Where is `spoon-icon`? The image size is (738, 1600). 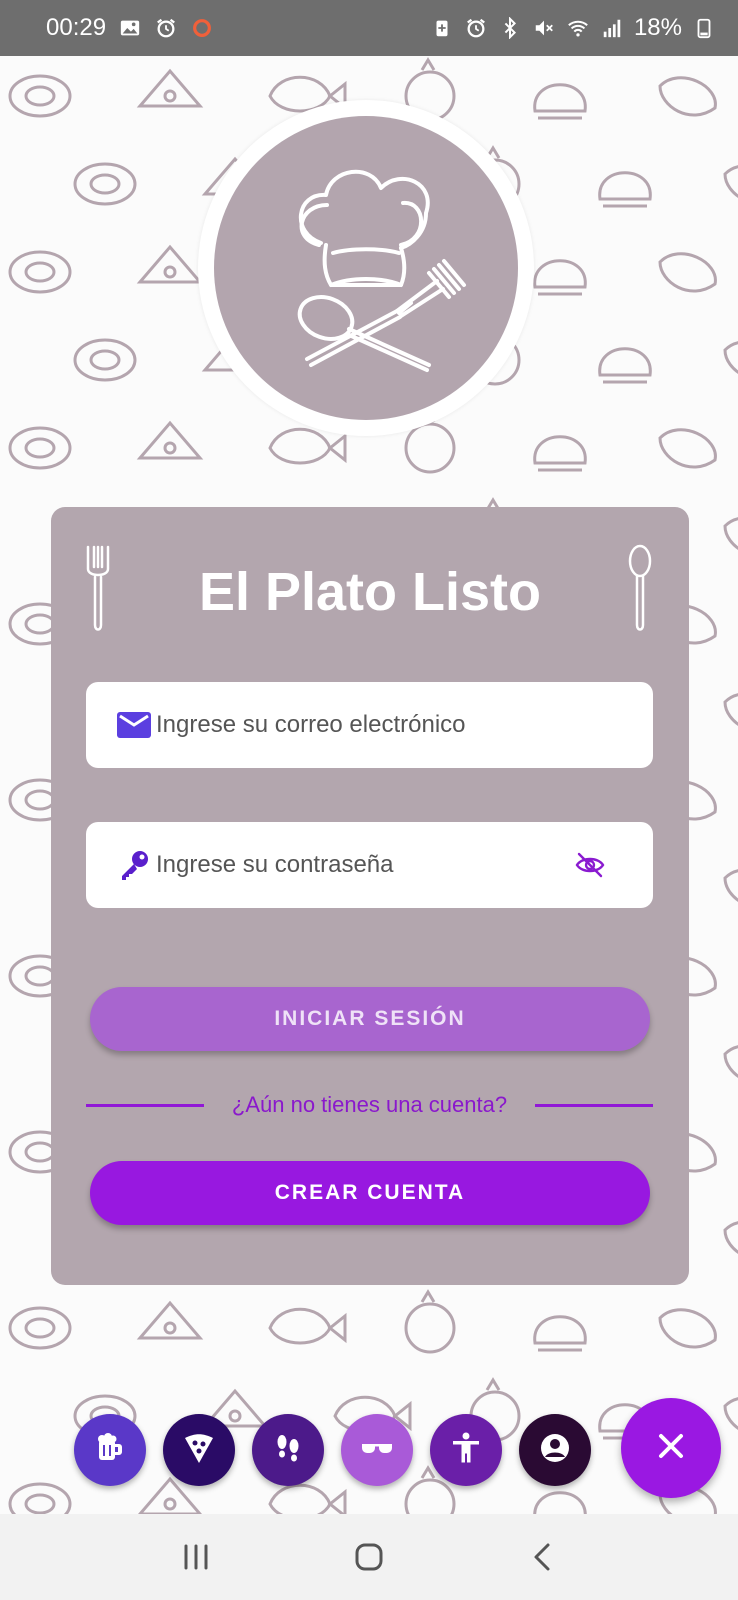
spoon-icon is located at coordinates (640, 588).